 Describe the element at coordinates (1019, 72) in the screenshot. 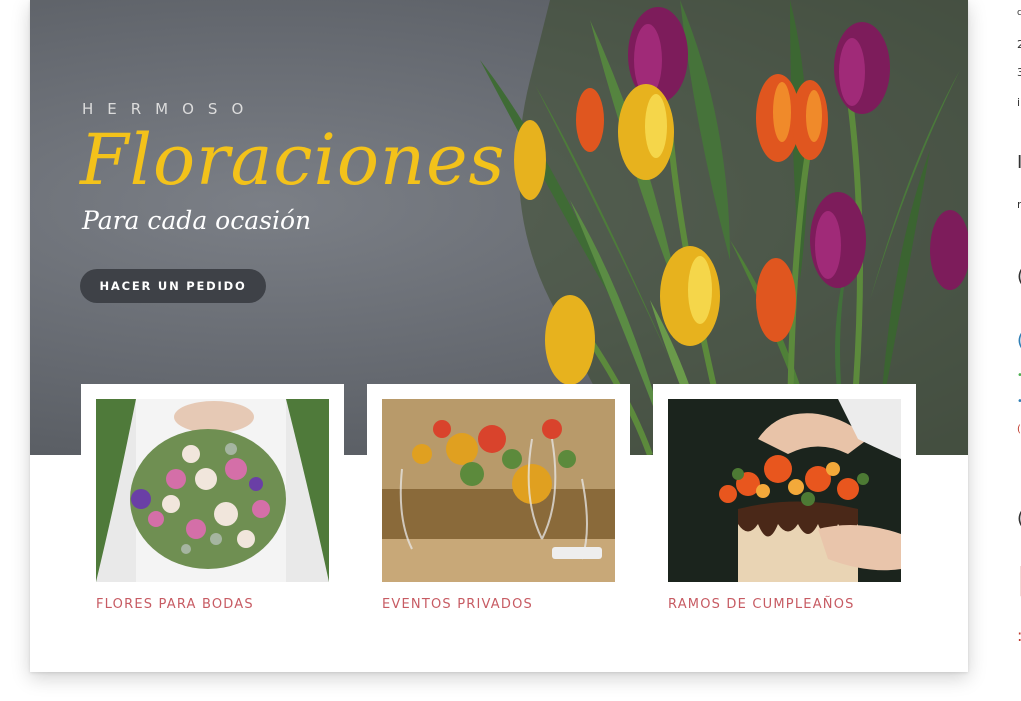

I see `sidebar-fragment: 3` at that location.